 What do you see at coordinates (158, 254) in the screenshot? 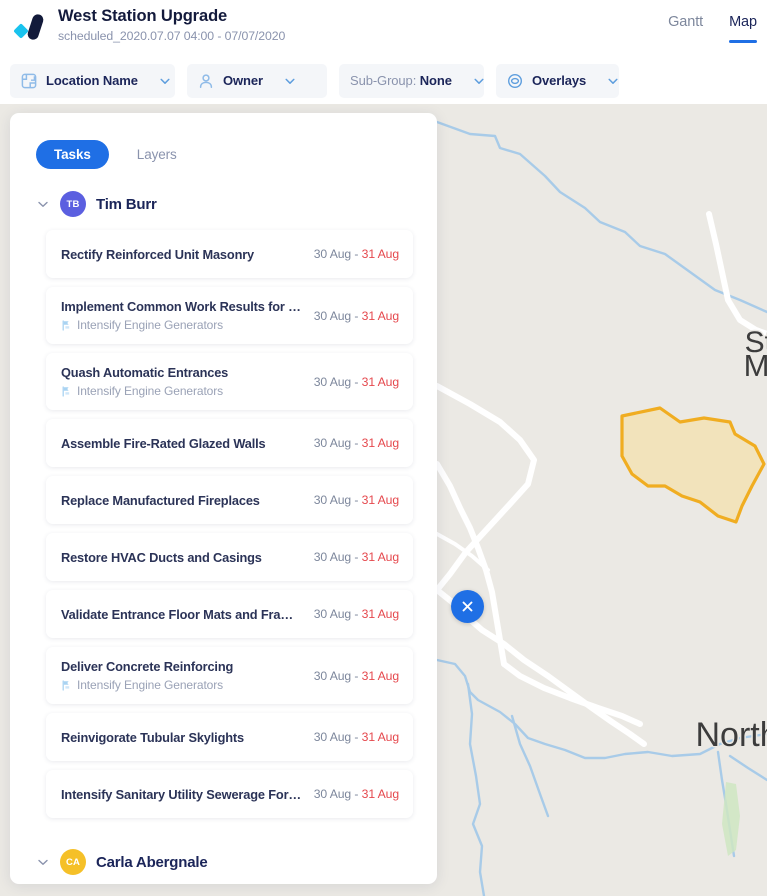
I see `task-title: Rectify Reinforced Unit Masonry` at bounding box center [158, 254].